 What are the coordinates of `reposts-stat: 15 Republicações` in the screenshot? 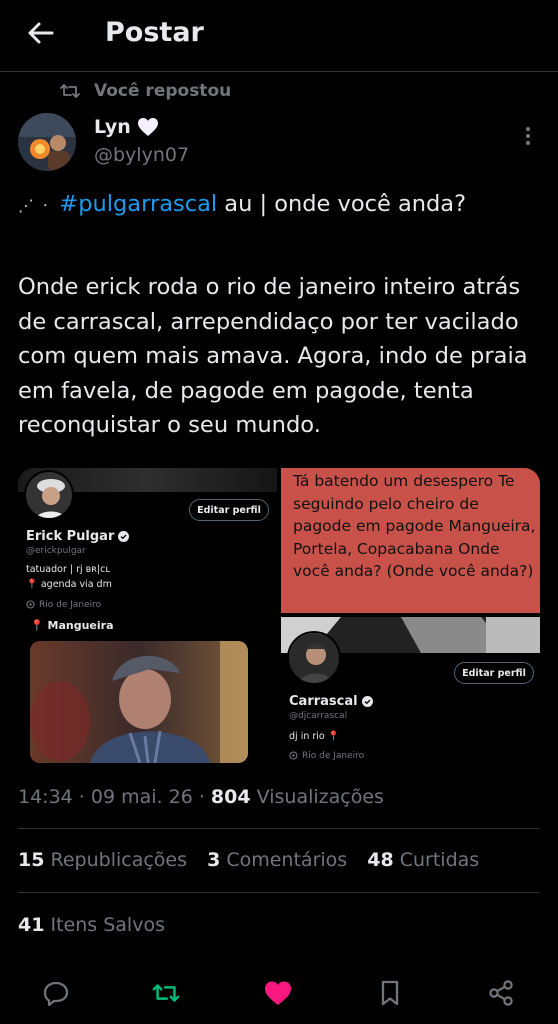 It's located at (102, 860).